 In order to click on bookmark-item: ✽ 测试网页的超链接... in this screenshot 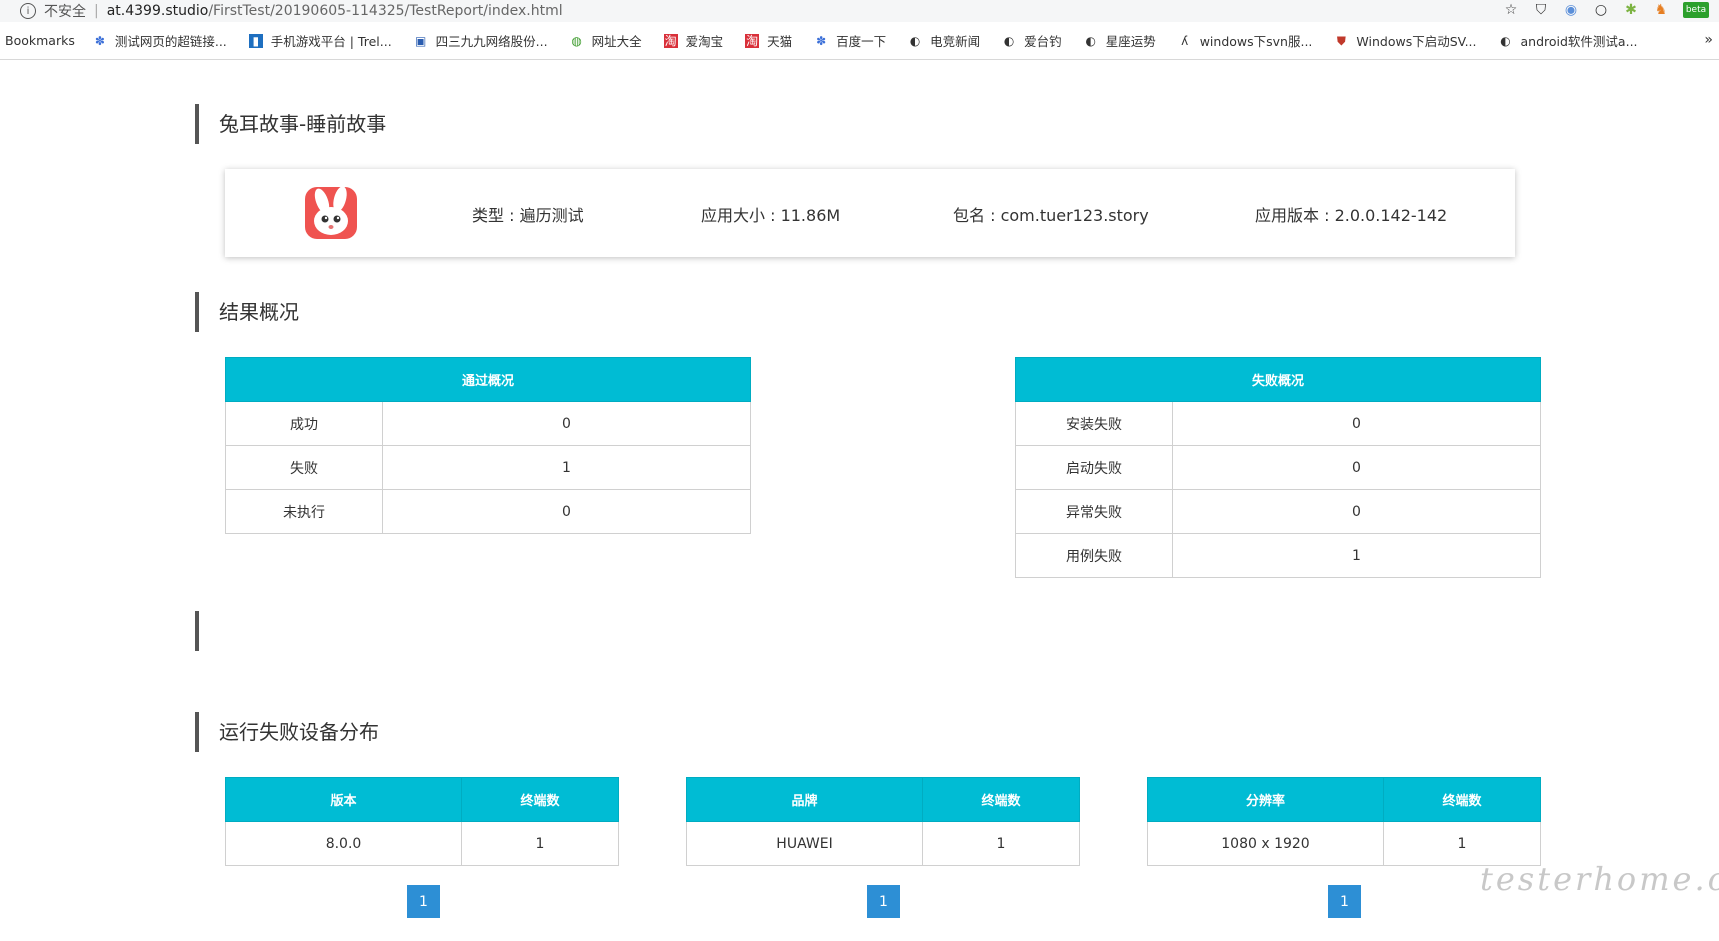, I will do `click(160, 40)`.